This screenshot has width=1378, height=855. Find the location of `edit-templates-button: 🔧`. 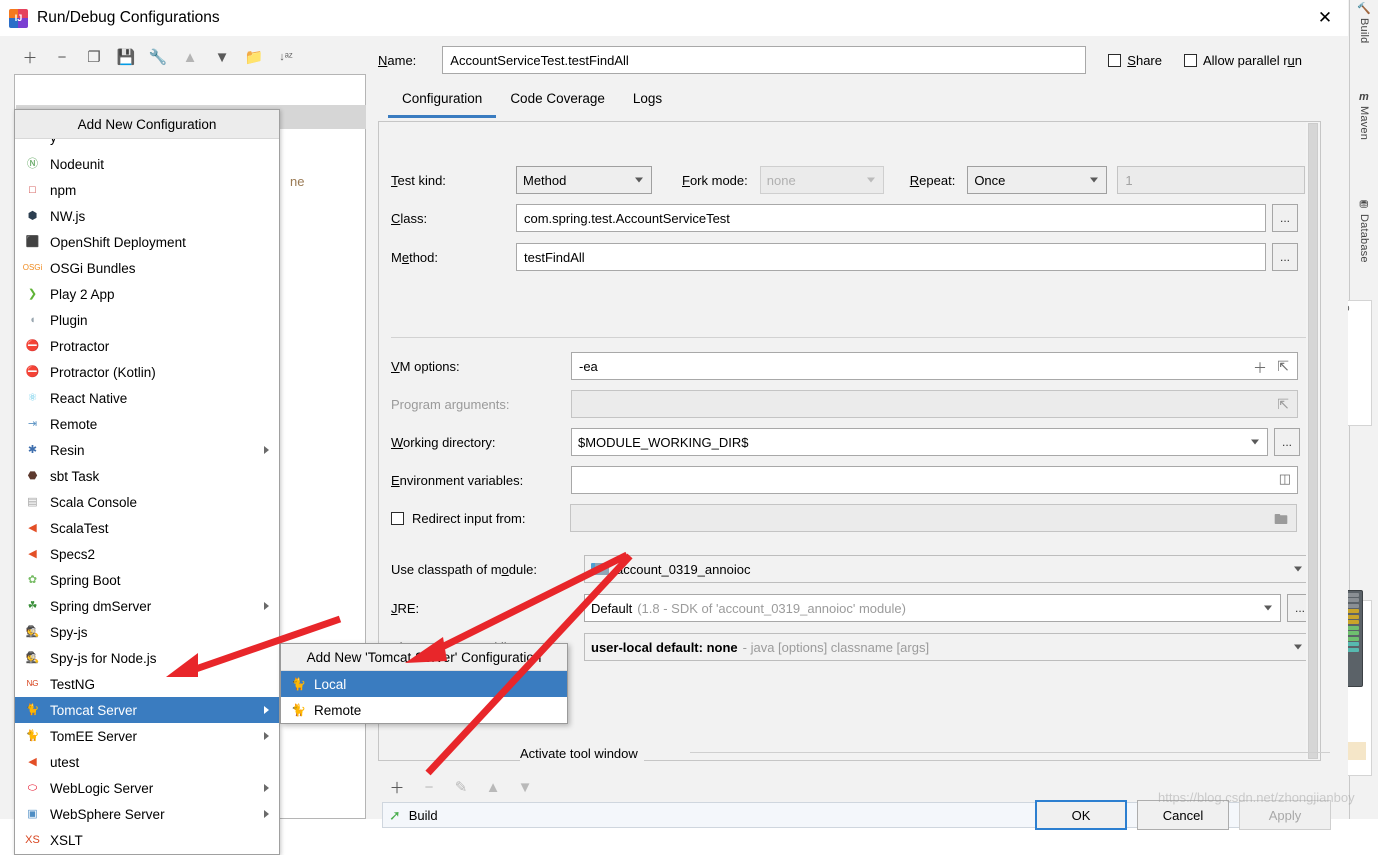

edit-templates-button: 🔧 is located at coordinates (158, 57).